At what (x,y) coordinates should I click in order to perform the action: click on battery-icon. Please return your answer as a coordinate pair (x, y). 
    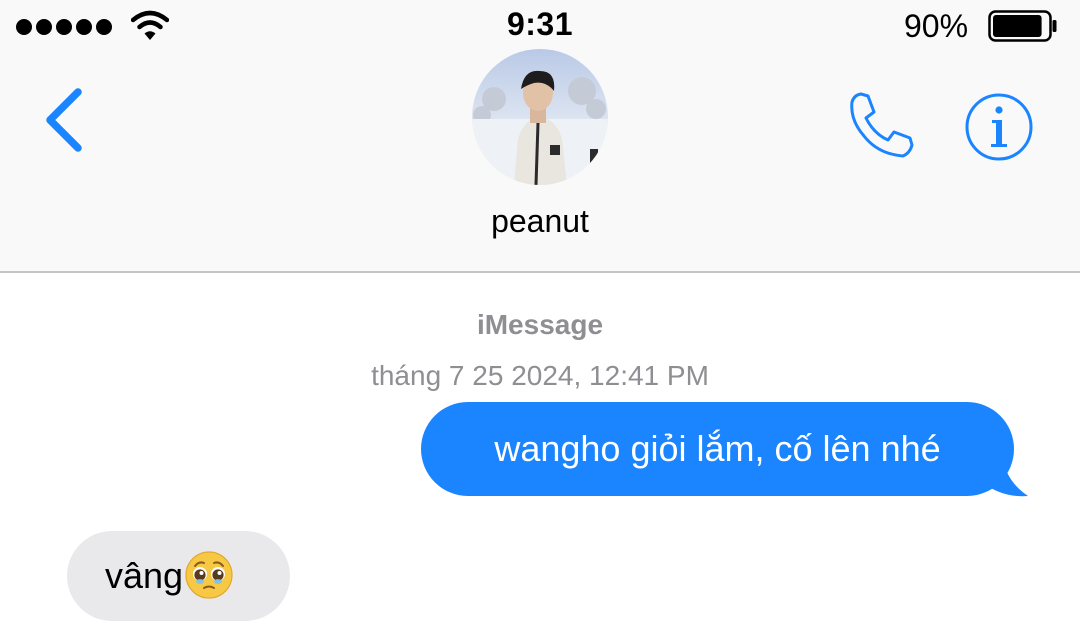
    Looking at the image, I should click on (1022, 26).